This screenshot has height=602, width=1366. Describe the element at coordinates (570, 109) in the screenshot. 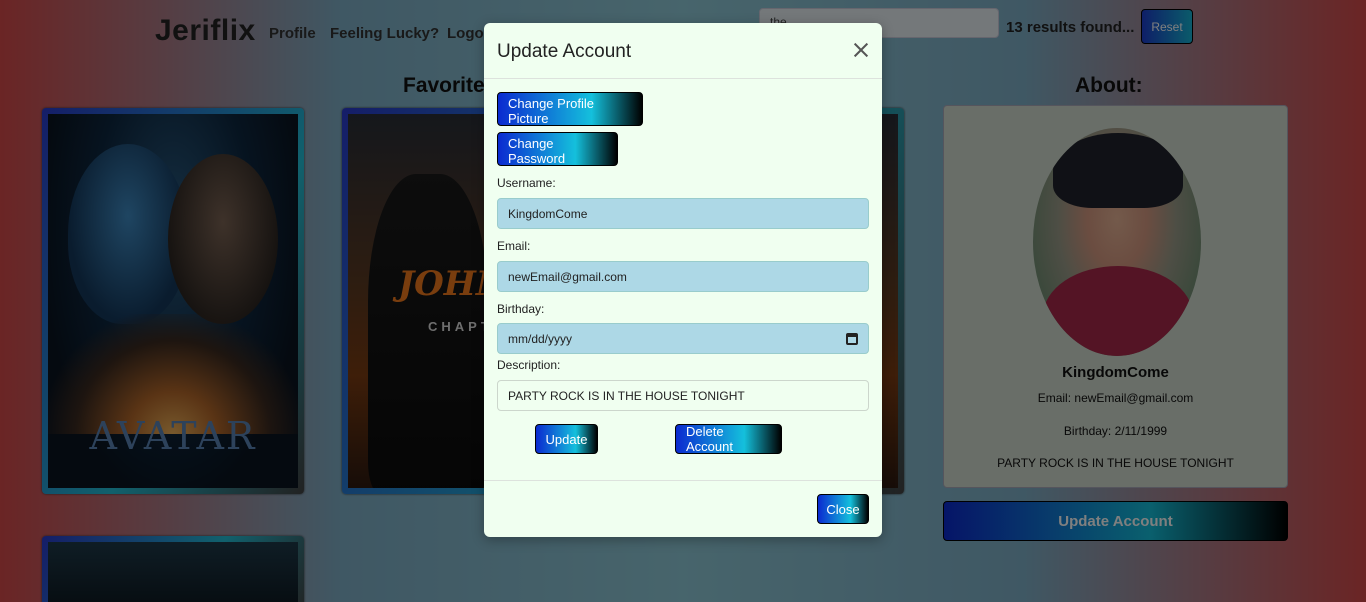

I see `change-profile-picture-button: Change Profile Picture` at that location.